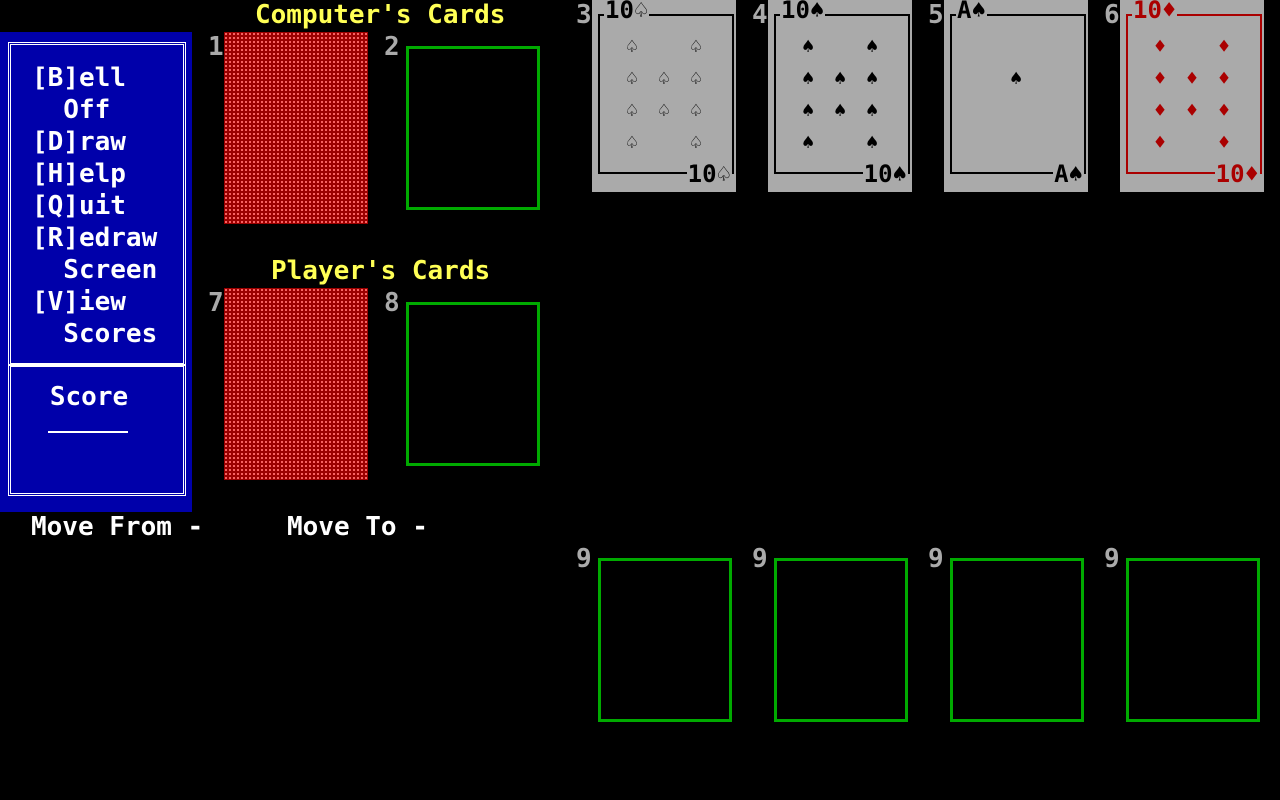 The height and width of the screenshot is (800, 1280). Describe the element at coordinates (296, 384) in the screenshot. I see `player-deck` at that location.